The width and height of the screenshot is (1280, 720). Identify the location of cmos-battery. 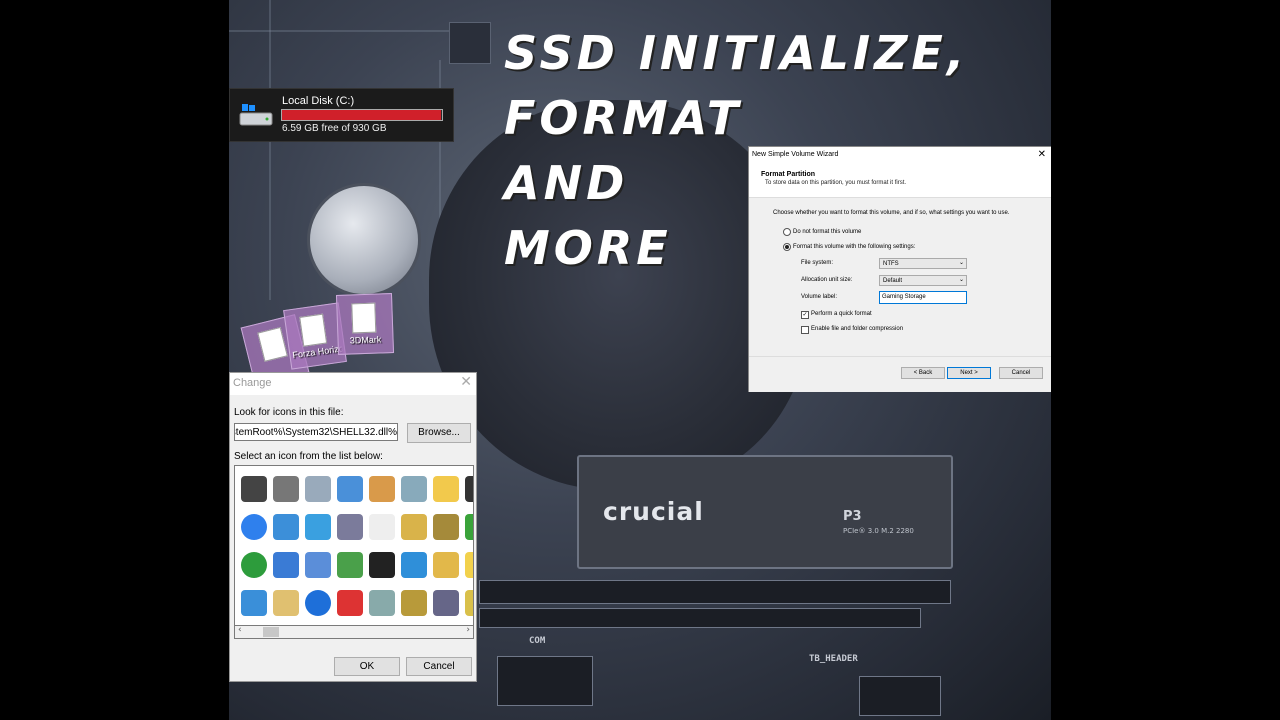
(364, 240).